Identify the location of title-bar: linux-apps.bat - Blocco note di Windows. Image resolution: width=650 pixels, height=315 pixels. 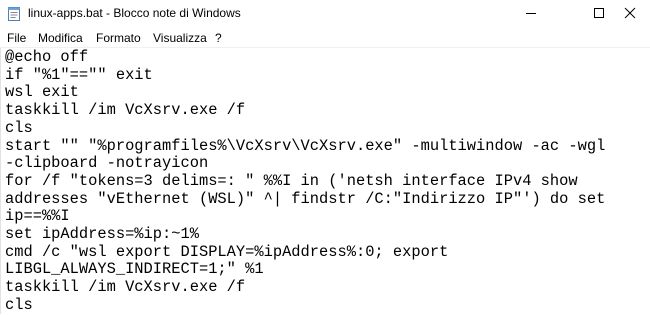
(325, 15).